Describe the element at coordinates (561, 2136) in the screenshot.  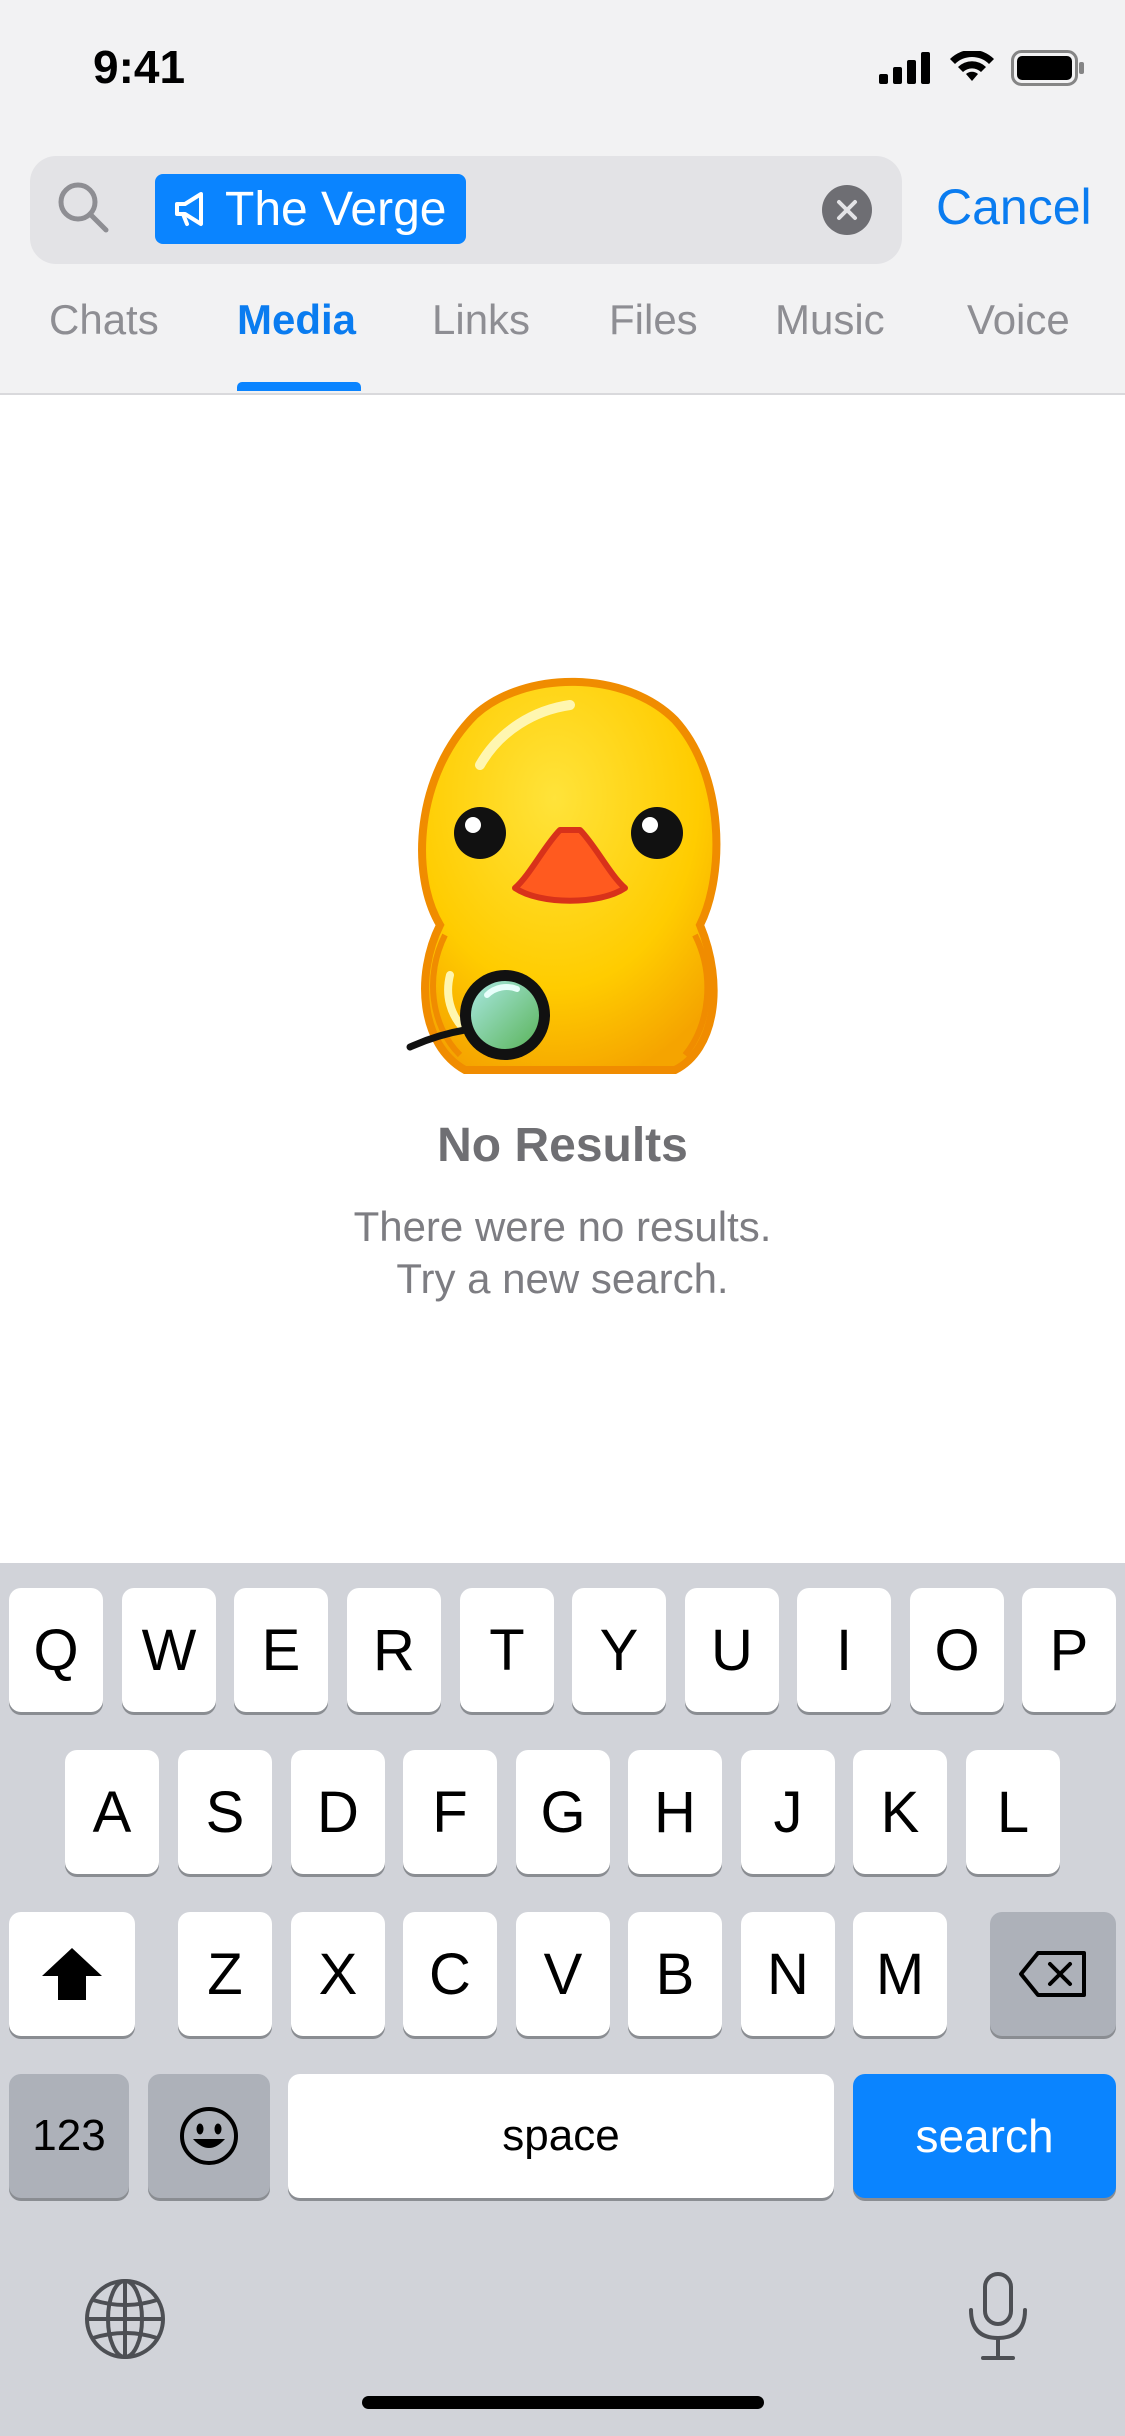
I see `space-key: space` at that location.